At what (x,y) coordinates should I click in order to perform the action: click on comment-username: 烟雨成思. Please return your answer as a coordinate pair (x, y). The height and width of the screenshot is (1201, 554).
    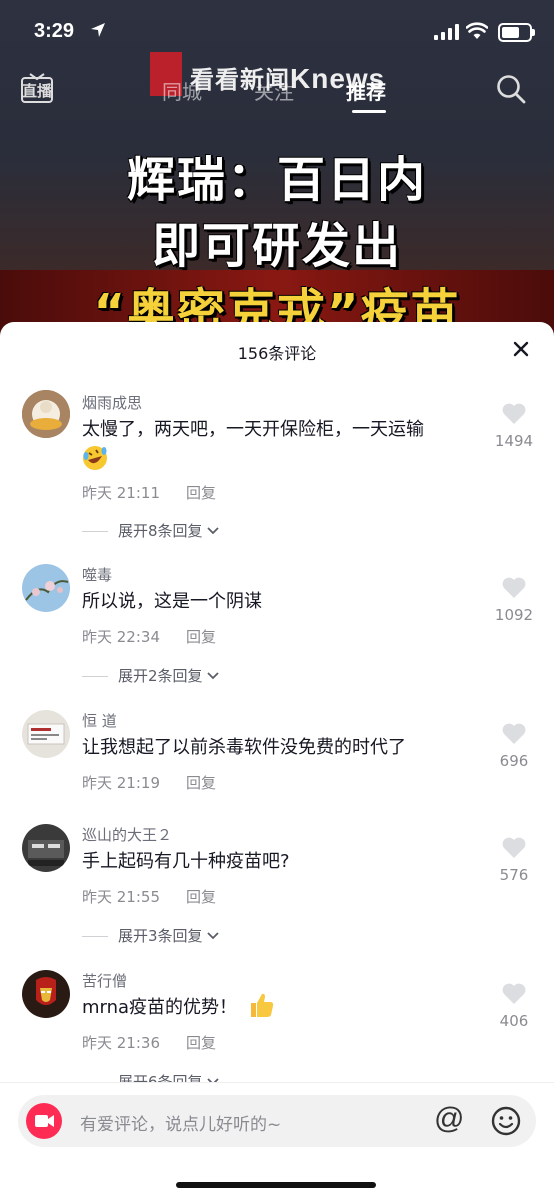
    Looking at the image, I should click on (112, 402).